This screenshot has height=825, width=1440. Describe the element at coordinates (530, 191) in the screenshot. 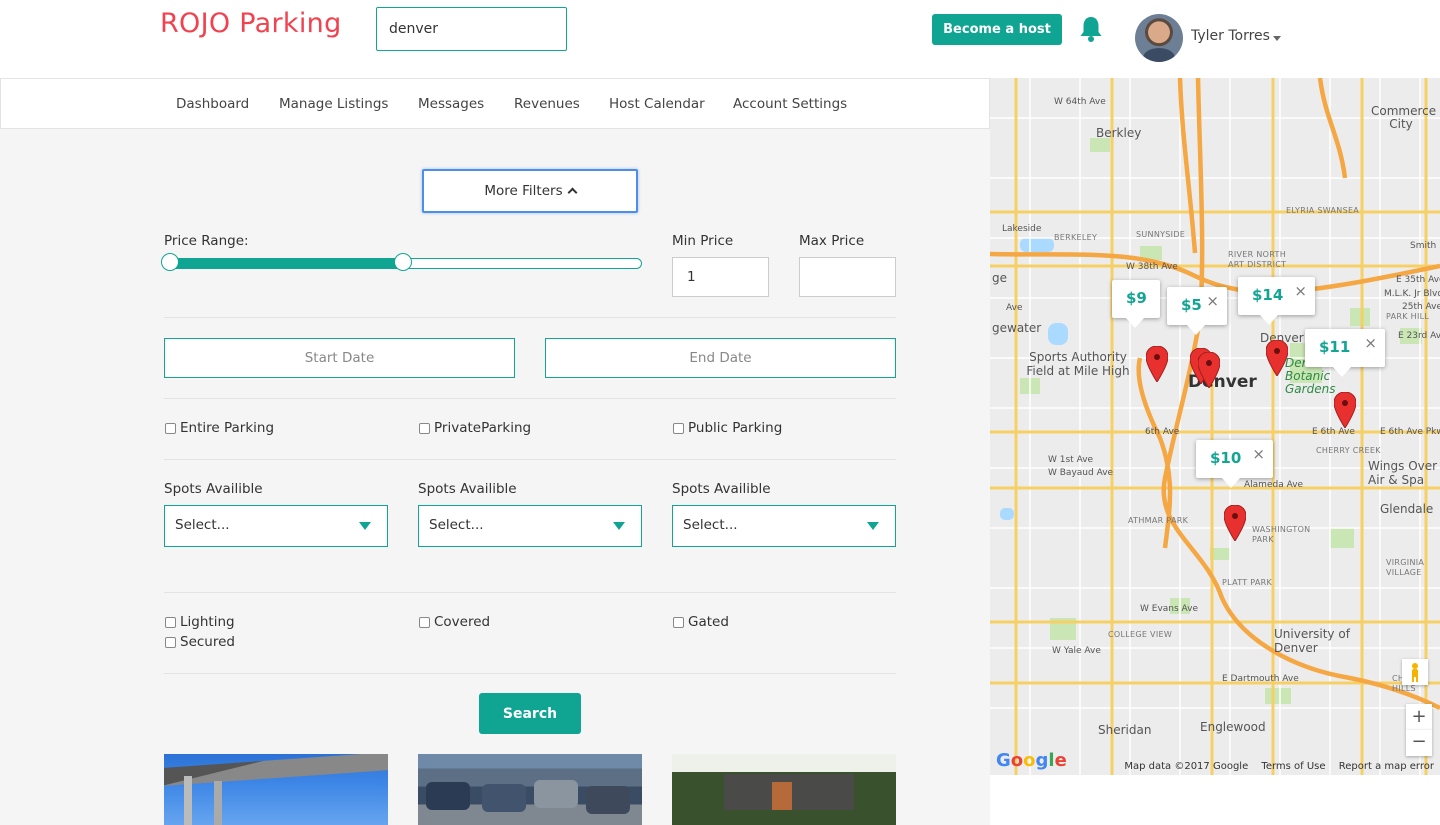

I see `more-filters-button: More Filters` at that location.